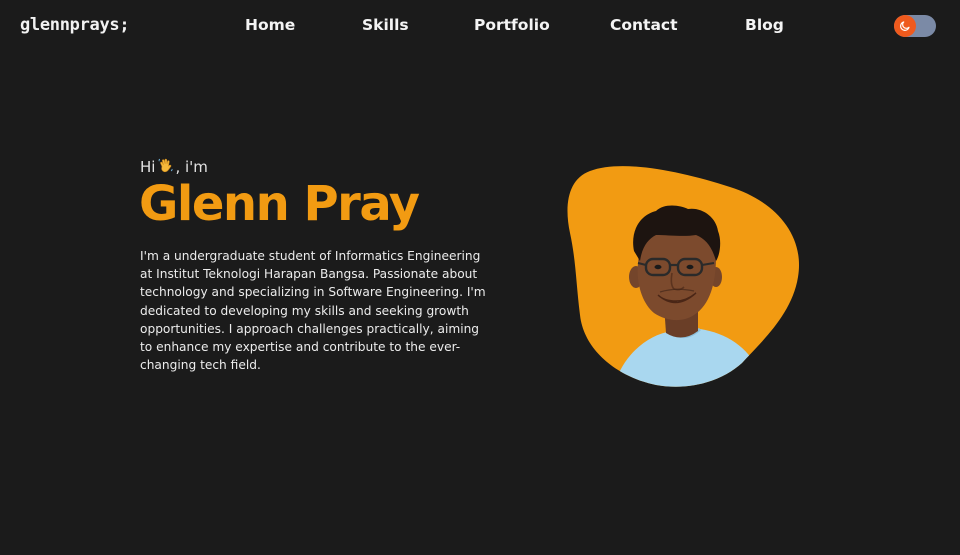 The image size is (960, 555). I want to click on hero-name: Glenn Pray, so click(279, 204).